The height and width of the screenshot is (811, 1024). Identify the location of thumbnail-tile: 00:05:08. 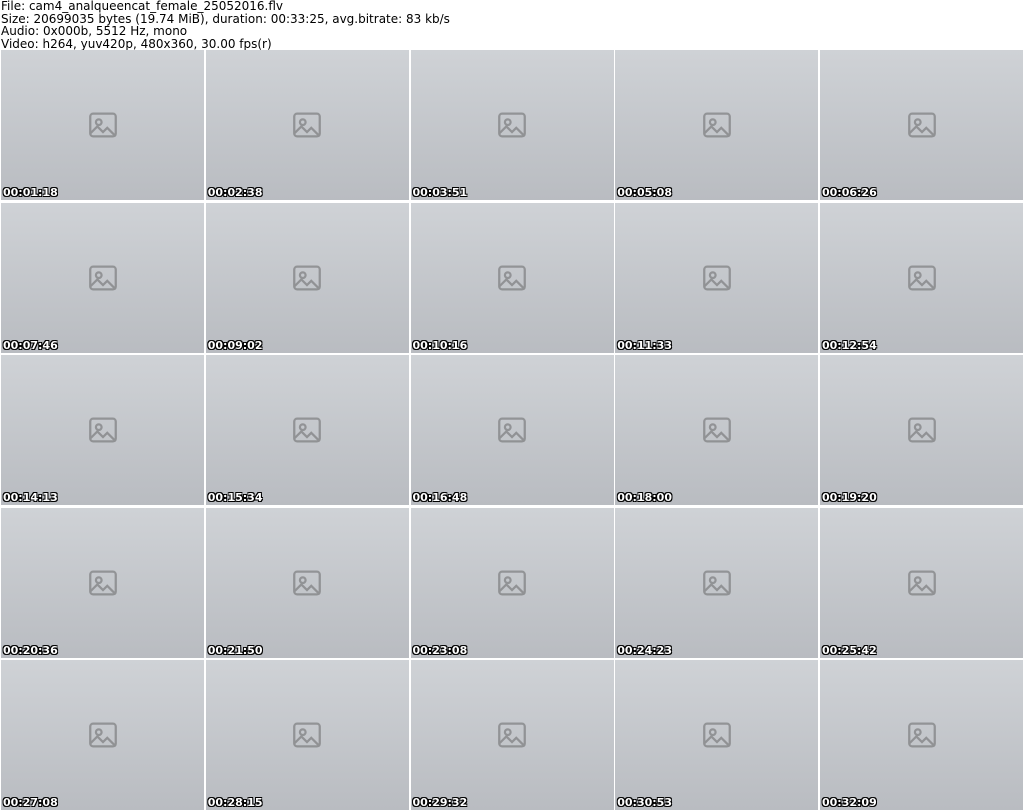
(717, 125).